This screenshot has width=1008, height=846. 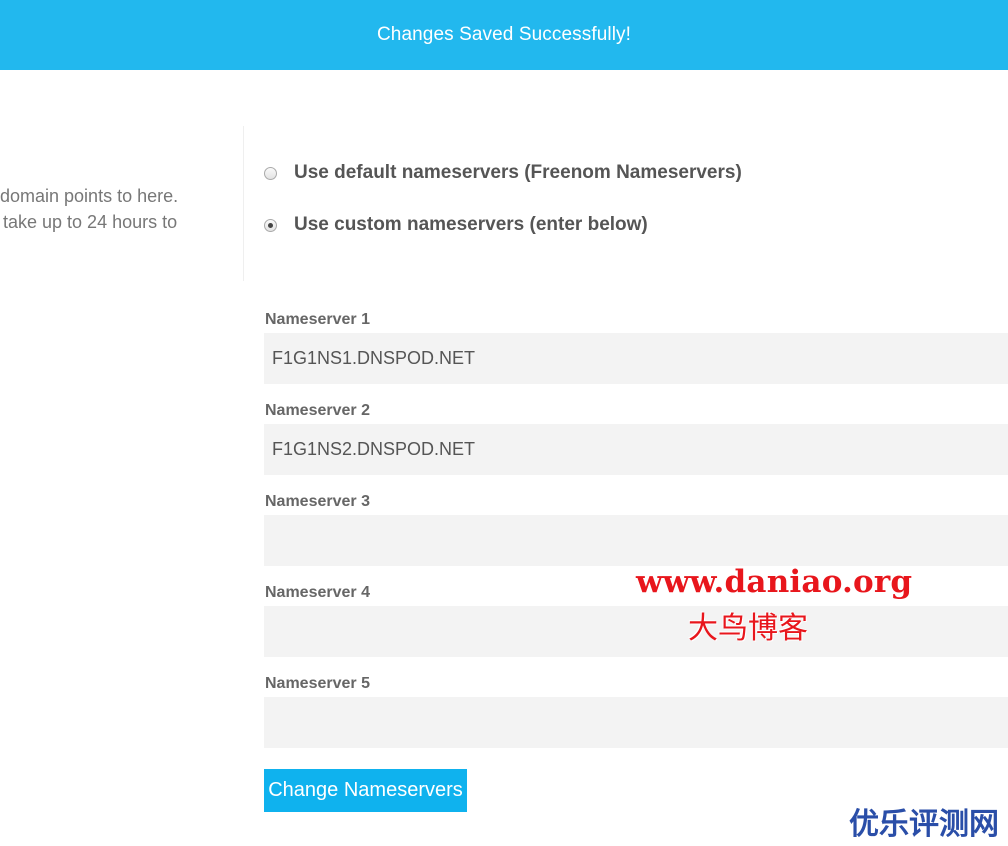 I want to click on nameserver-3-label: Nameserver 3, so click(x=317, y=501).